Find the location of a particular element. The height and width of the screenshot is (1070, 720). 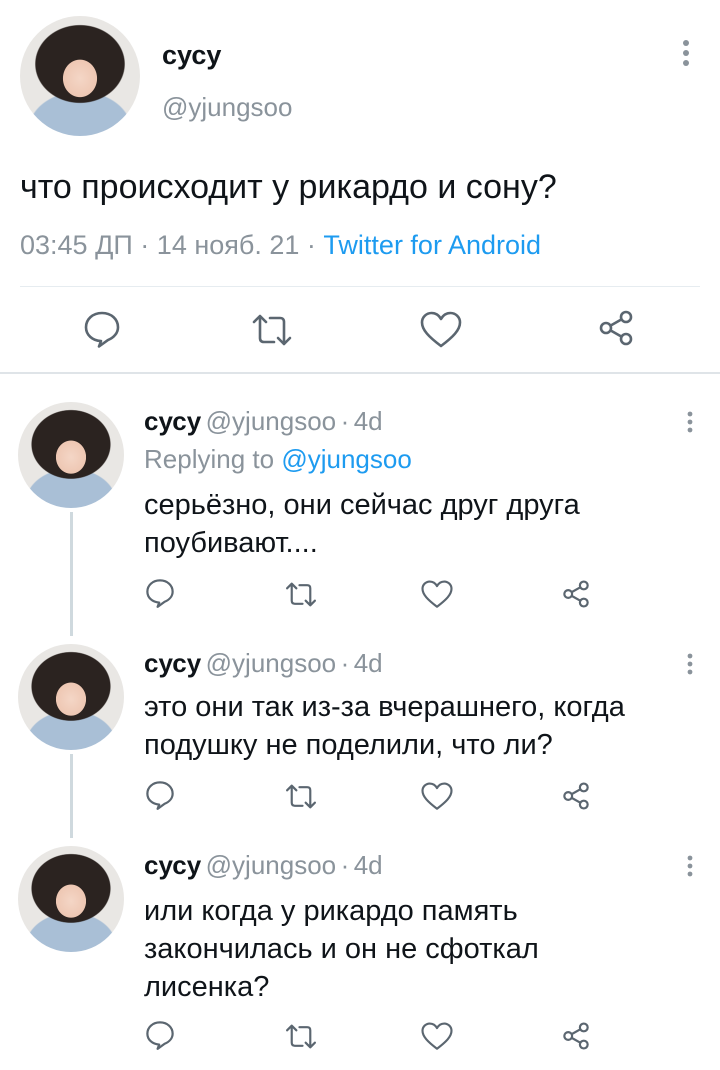

reply-text-line: подушку не поделили, что ли? is located at coordinates (348, 745).